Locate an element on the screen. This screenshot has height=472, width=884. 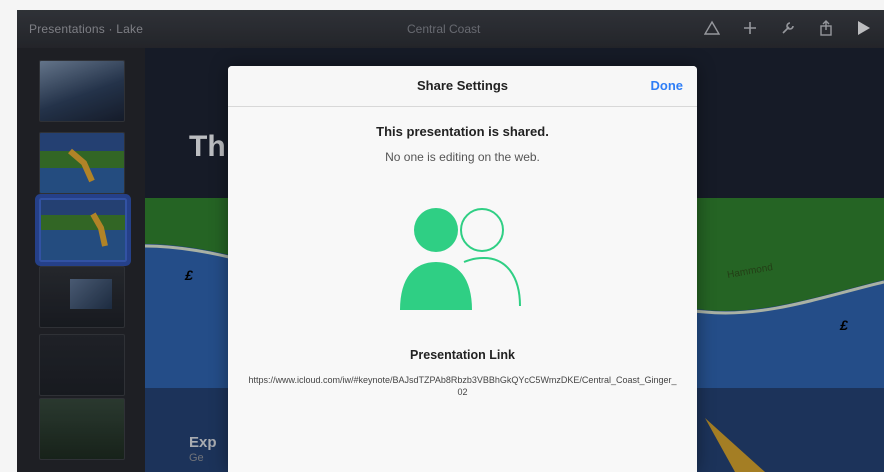
collaborators-icon is located at coordinates (460, 259).